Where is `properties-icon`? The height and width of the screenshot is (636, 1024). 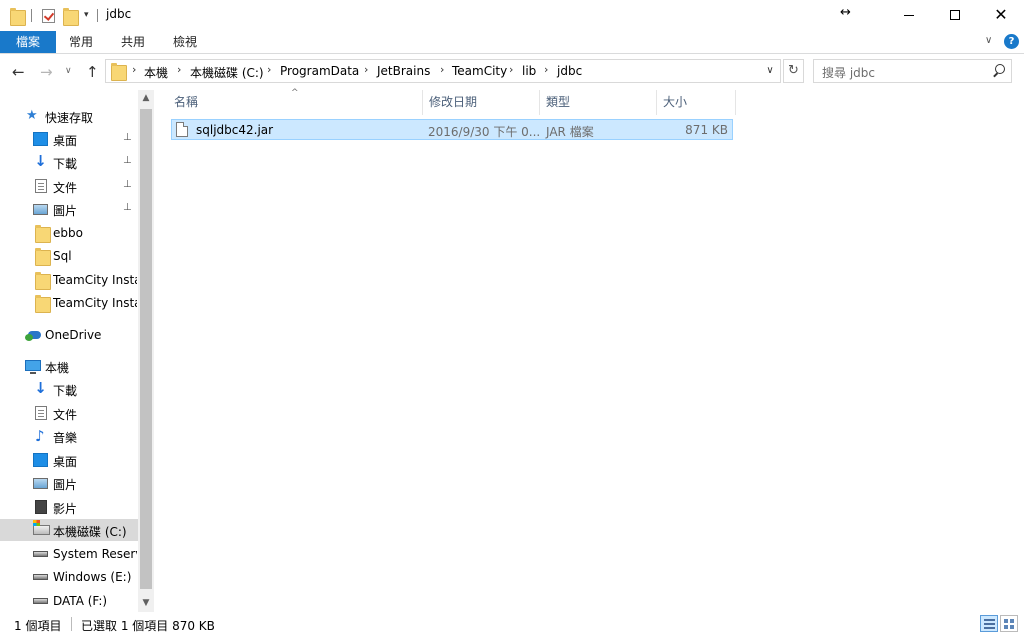
properties-icon is located at coordinates (48, 16).